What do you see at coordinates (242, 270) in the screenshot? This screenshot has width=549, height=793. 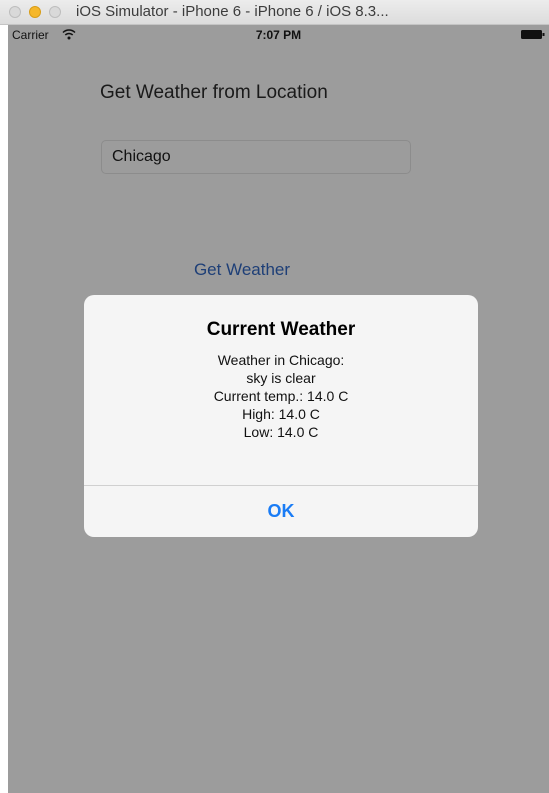 I see `get-weather-button: Get Weather` at bounding box center [242, 270].